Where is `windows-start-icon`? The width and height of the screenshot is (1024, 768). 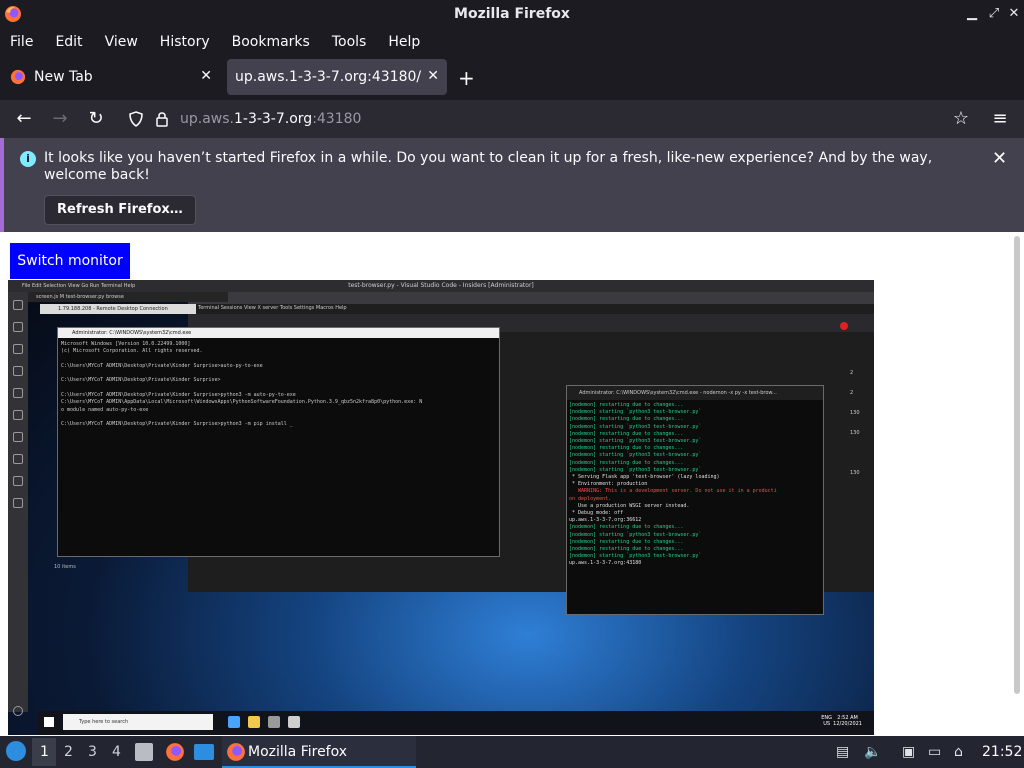 windows-start-icon is located at coordinates (49, 722).